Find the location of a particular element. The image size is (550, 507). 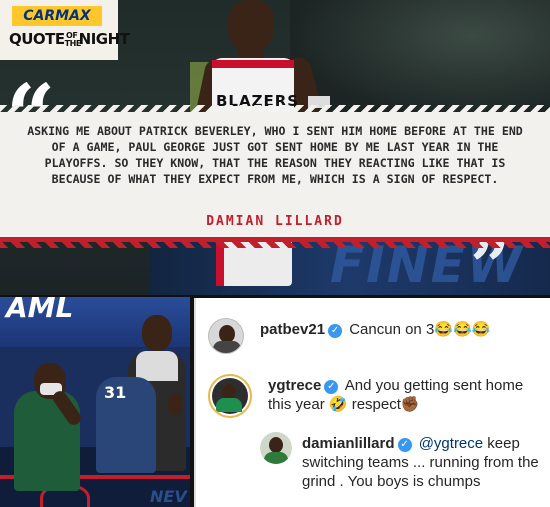

floor-text: NEV is located at coordinates (168, 496).